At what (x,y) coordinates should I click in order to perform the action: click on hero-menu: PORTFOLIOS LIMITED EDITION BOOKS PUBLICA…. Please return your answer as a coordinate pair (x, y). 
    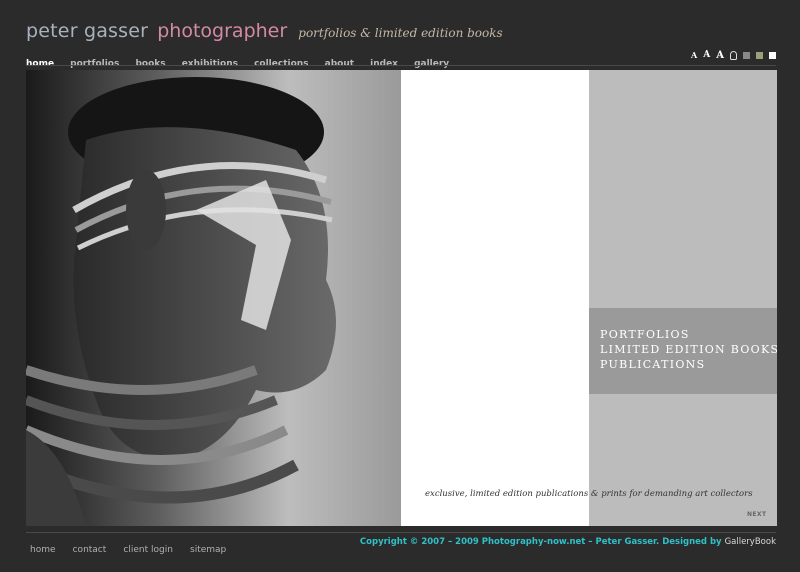
    Looking at the image, I should click on (683, 351).